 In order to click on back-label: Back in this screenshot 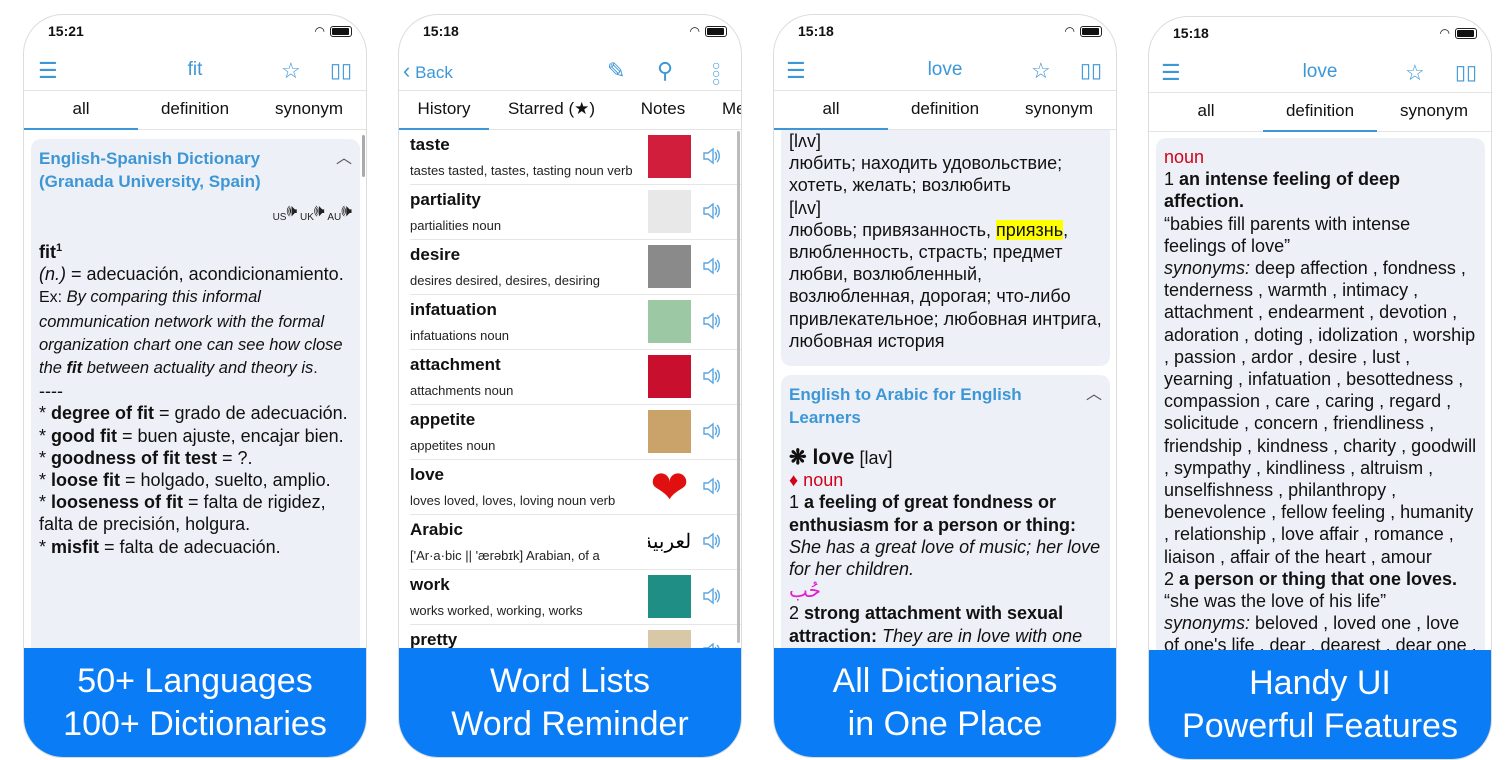, I will do `click(434, 72)`.